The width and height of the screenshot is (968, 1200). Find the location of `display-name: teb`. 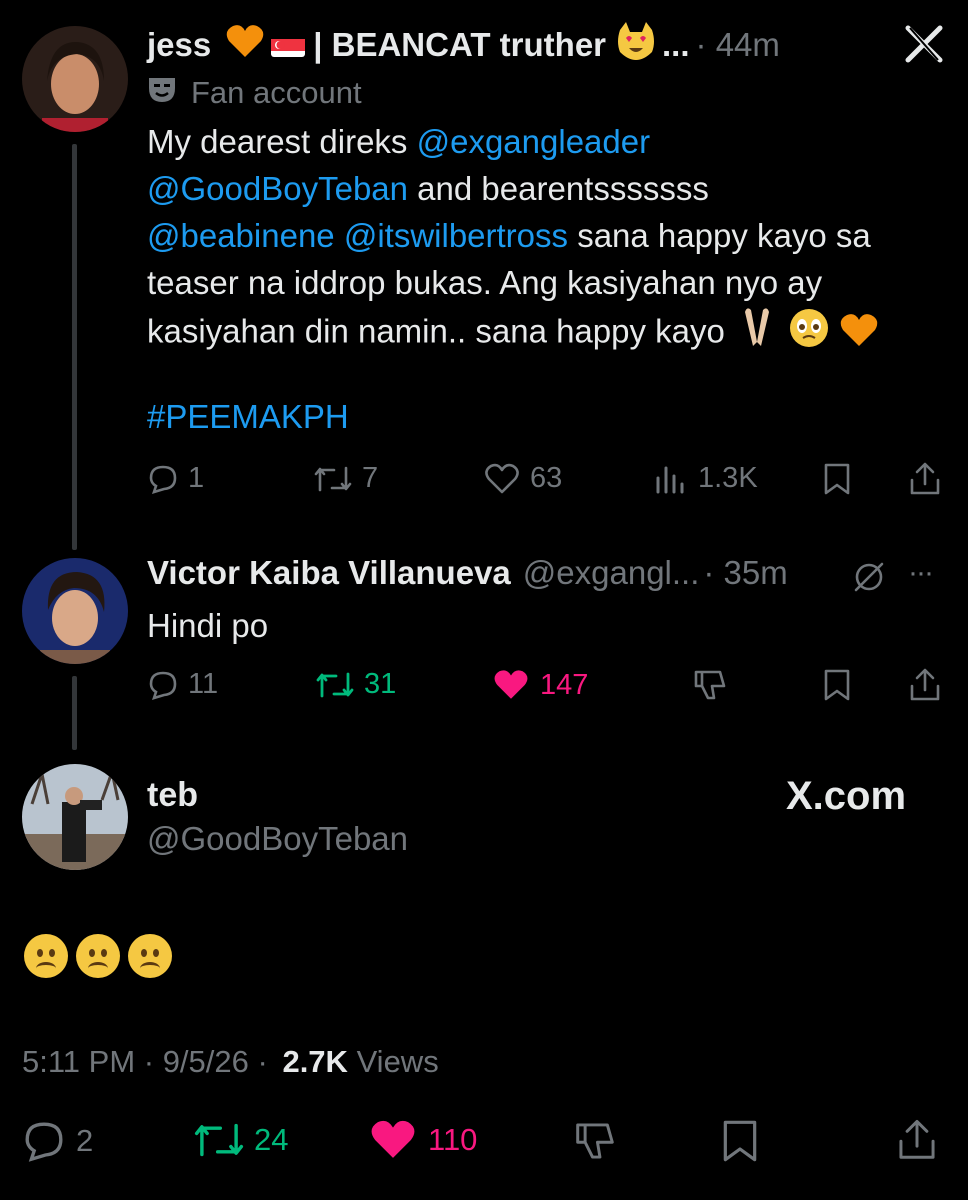

display-name: teb is located at coordinates (172, 795).